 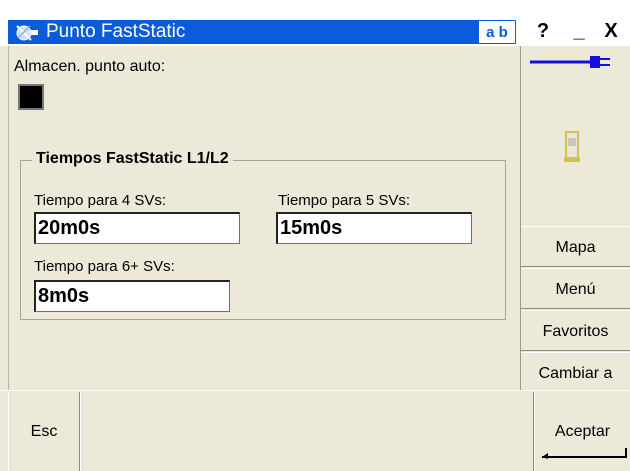 What do you see at coordinates (137, 228) in the screenshot?
I see `time-4svs-input: 20m0s` at bounding box center [137, 228].